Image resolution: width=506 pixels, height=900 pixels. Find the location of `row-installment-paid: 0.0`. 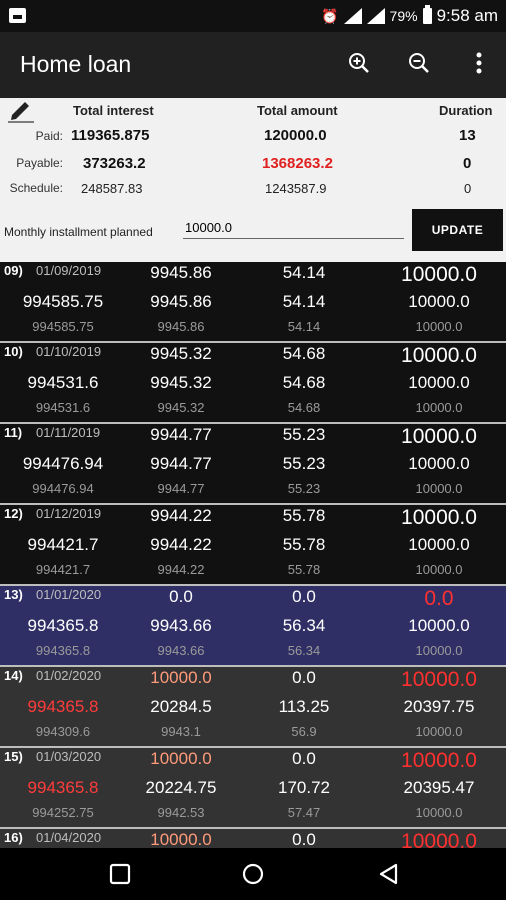

row-installment-paid: 0.0 is located at coordinates (439, 598).